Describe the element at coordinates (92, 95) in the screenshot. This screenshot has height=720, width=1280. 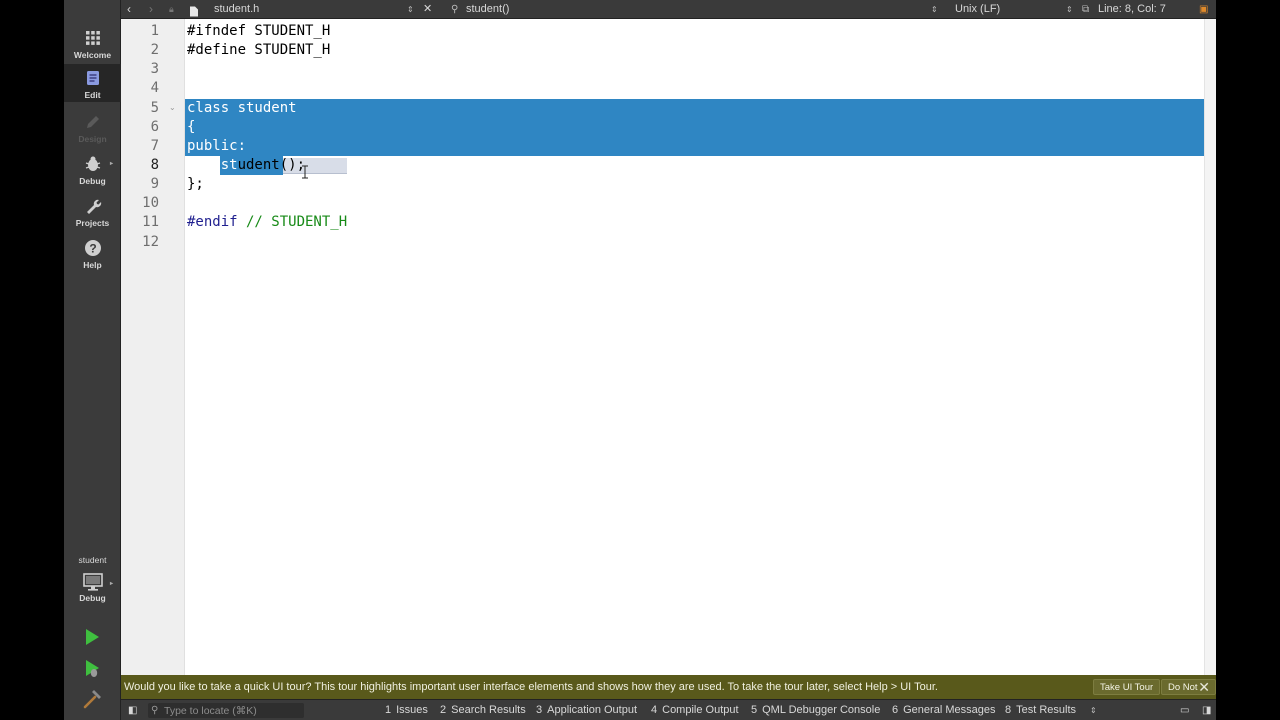
I see `mode-label: Edit` at that location.